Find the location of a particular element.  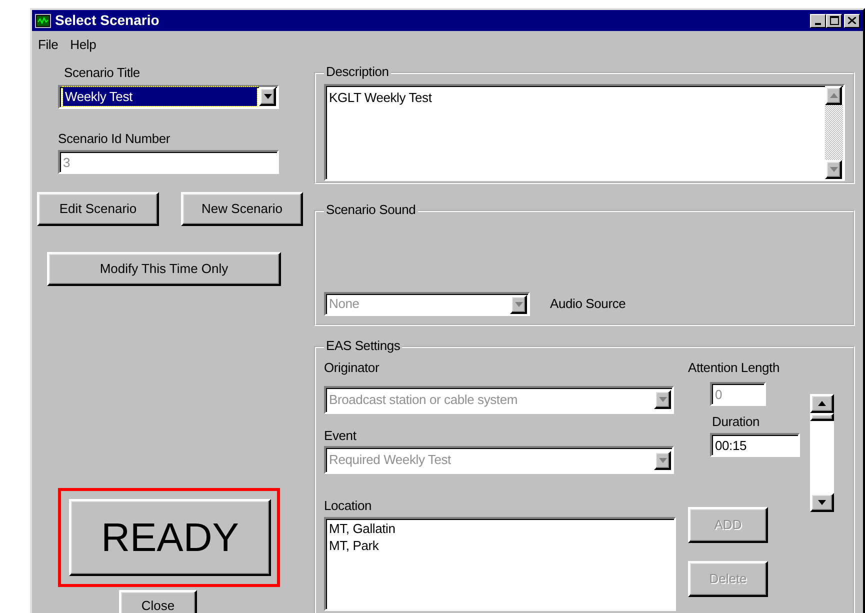

close-button is located at coordinates (852, 21).